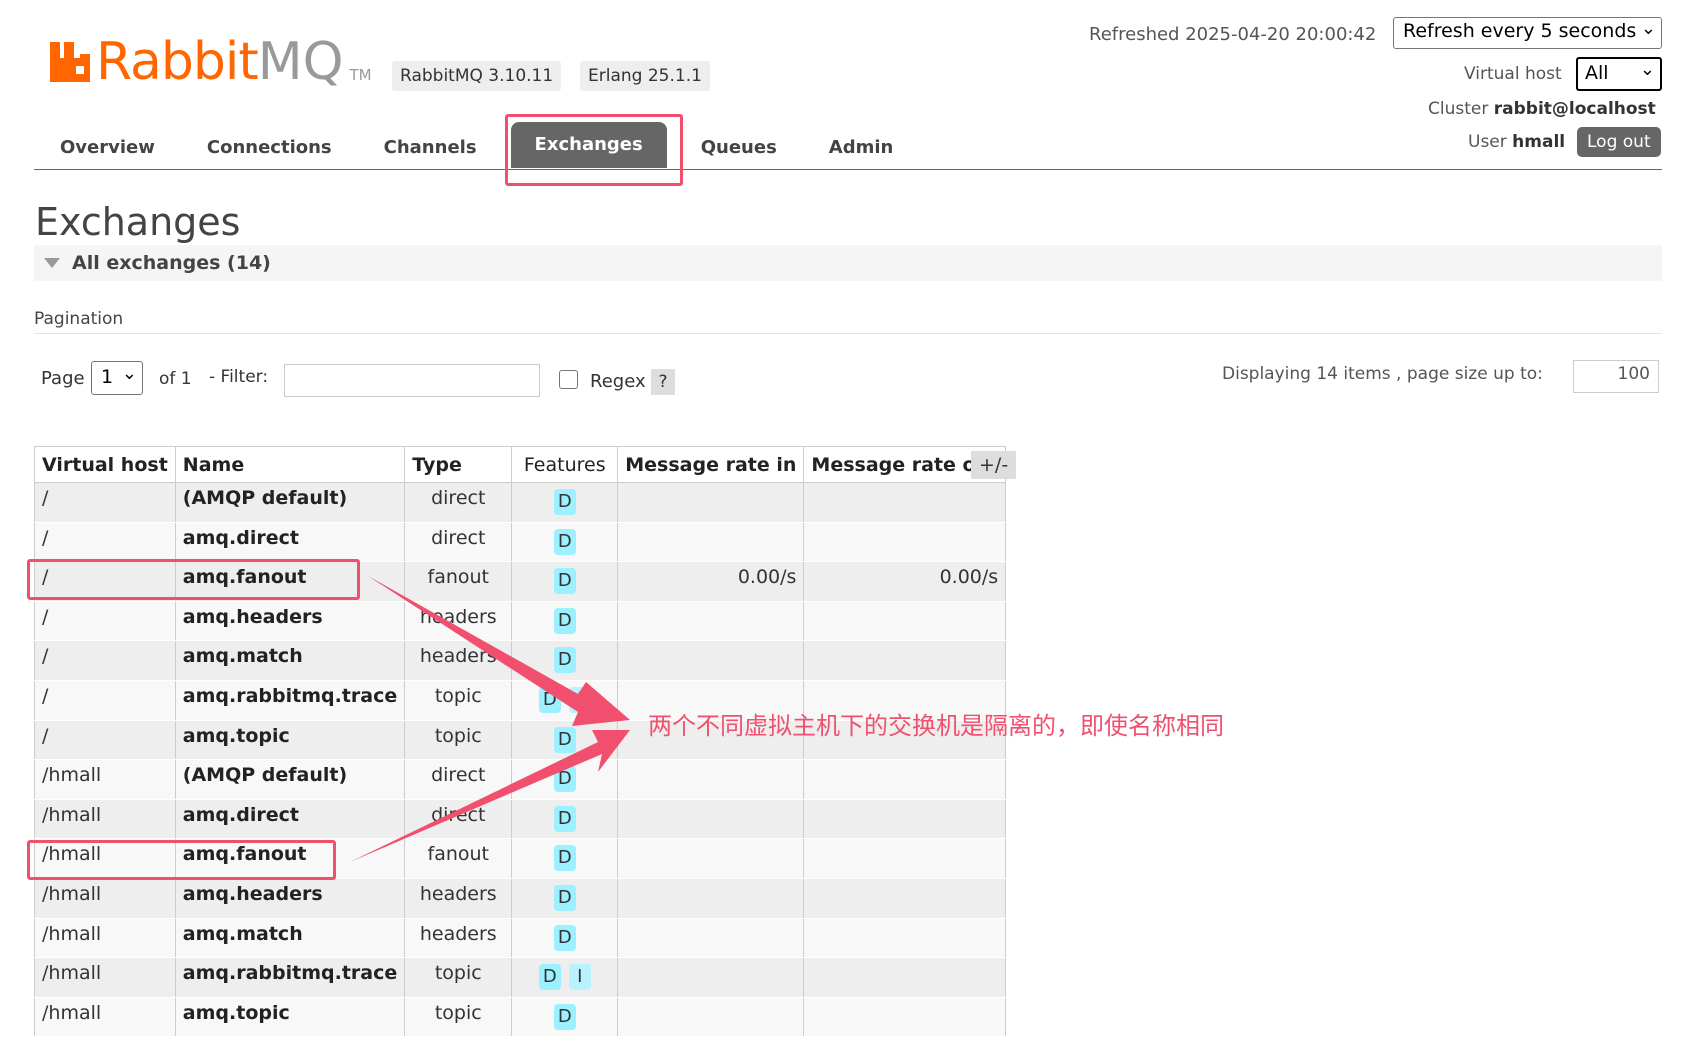 The image size is (1686, 1044). I want to click on page-title: Exchanges, so click(138, 222).